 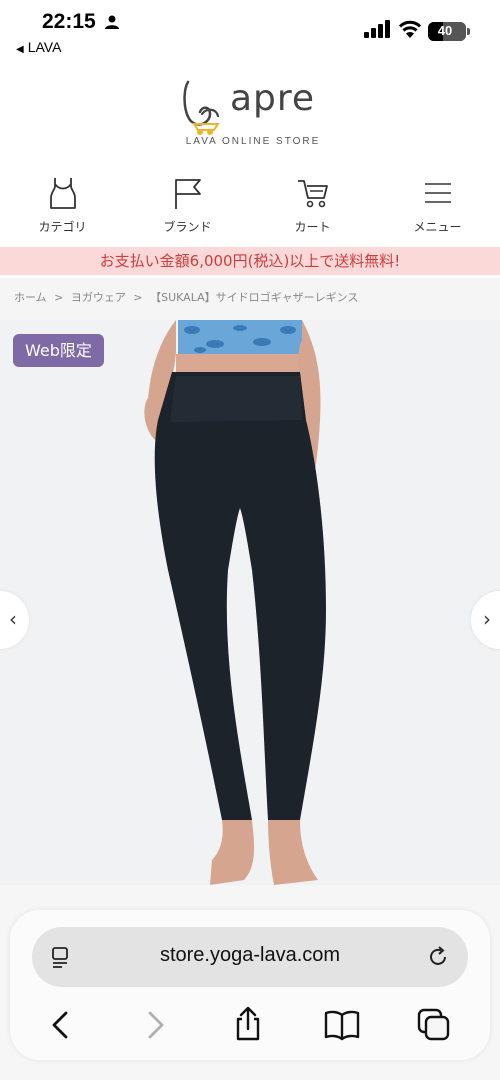 What do you see at coordinates (434, 1025) in the screenshot?
I see `tabs-icon` at bounding box center [434, 1025].